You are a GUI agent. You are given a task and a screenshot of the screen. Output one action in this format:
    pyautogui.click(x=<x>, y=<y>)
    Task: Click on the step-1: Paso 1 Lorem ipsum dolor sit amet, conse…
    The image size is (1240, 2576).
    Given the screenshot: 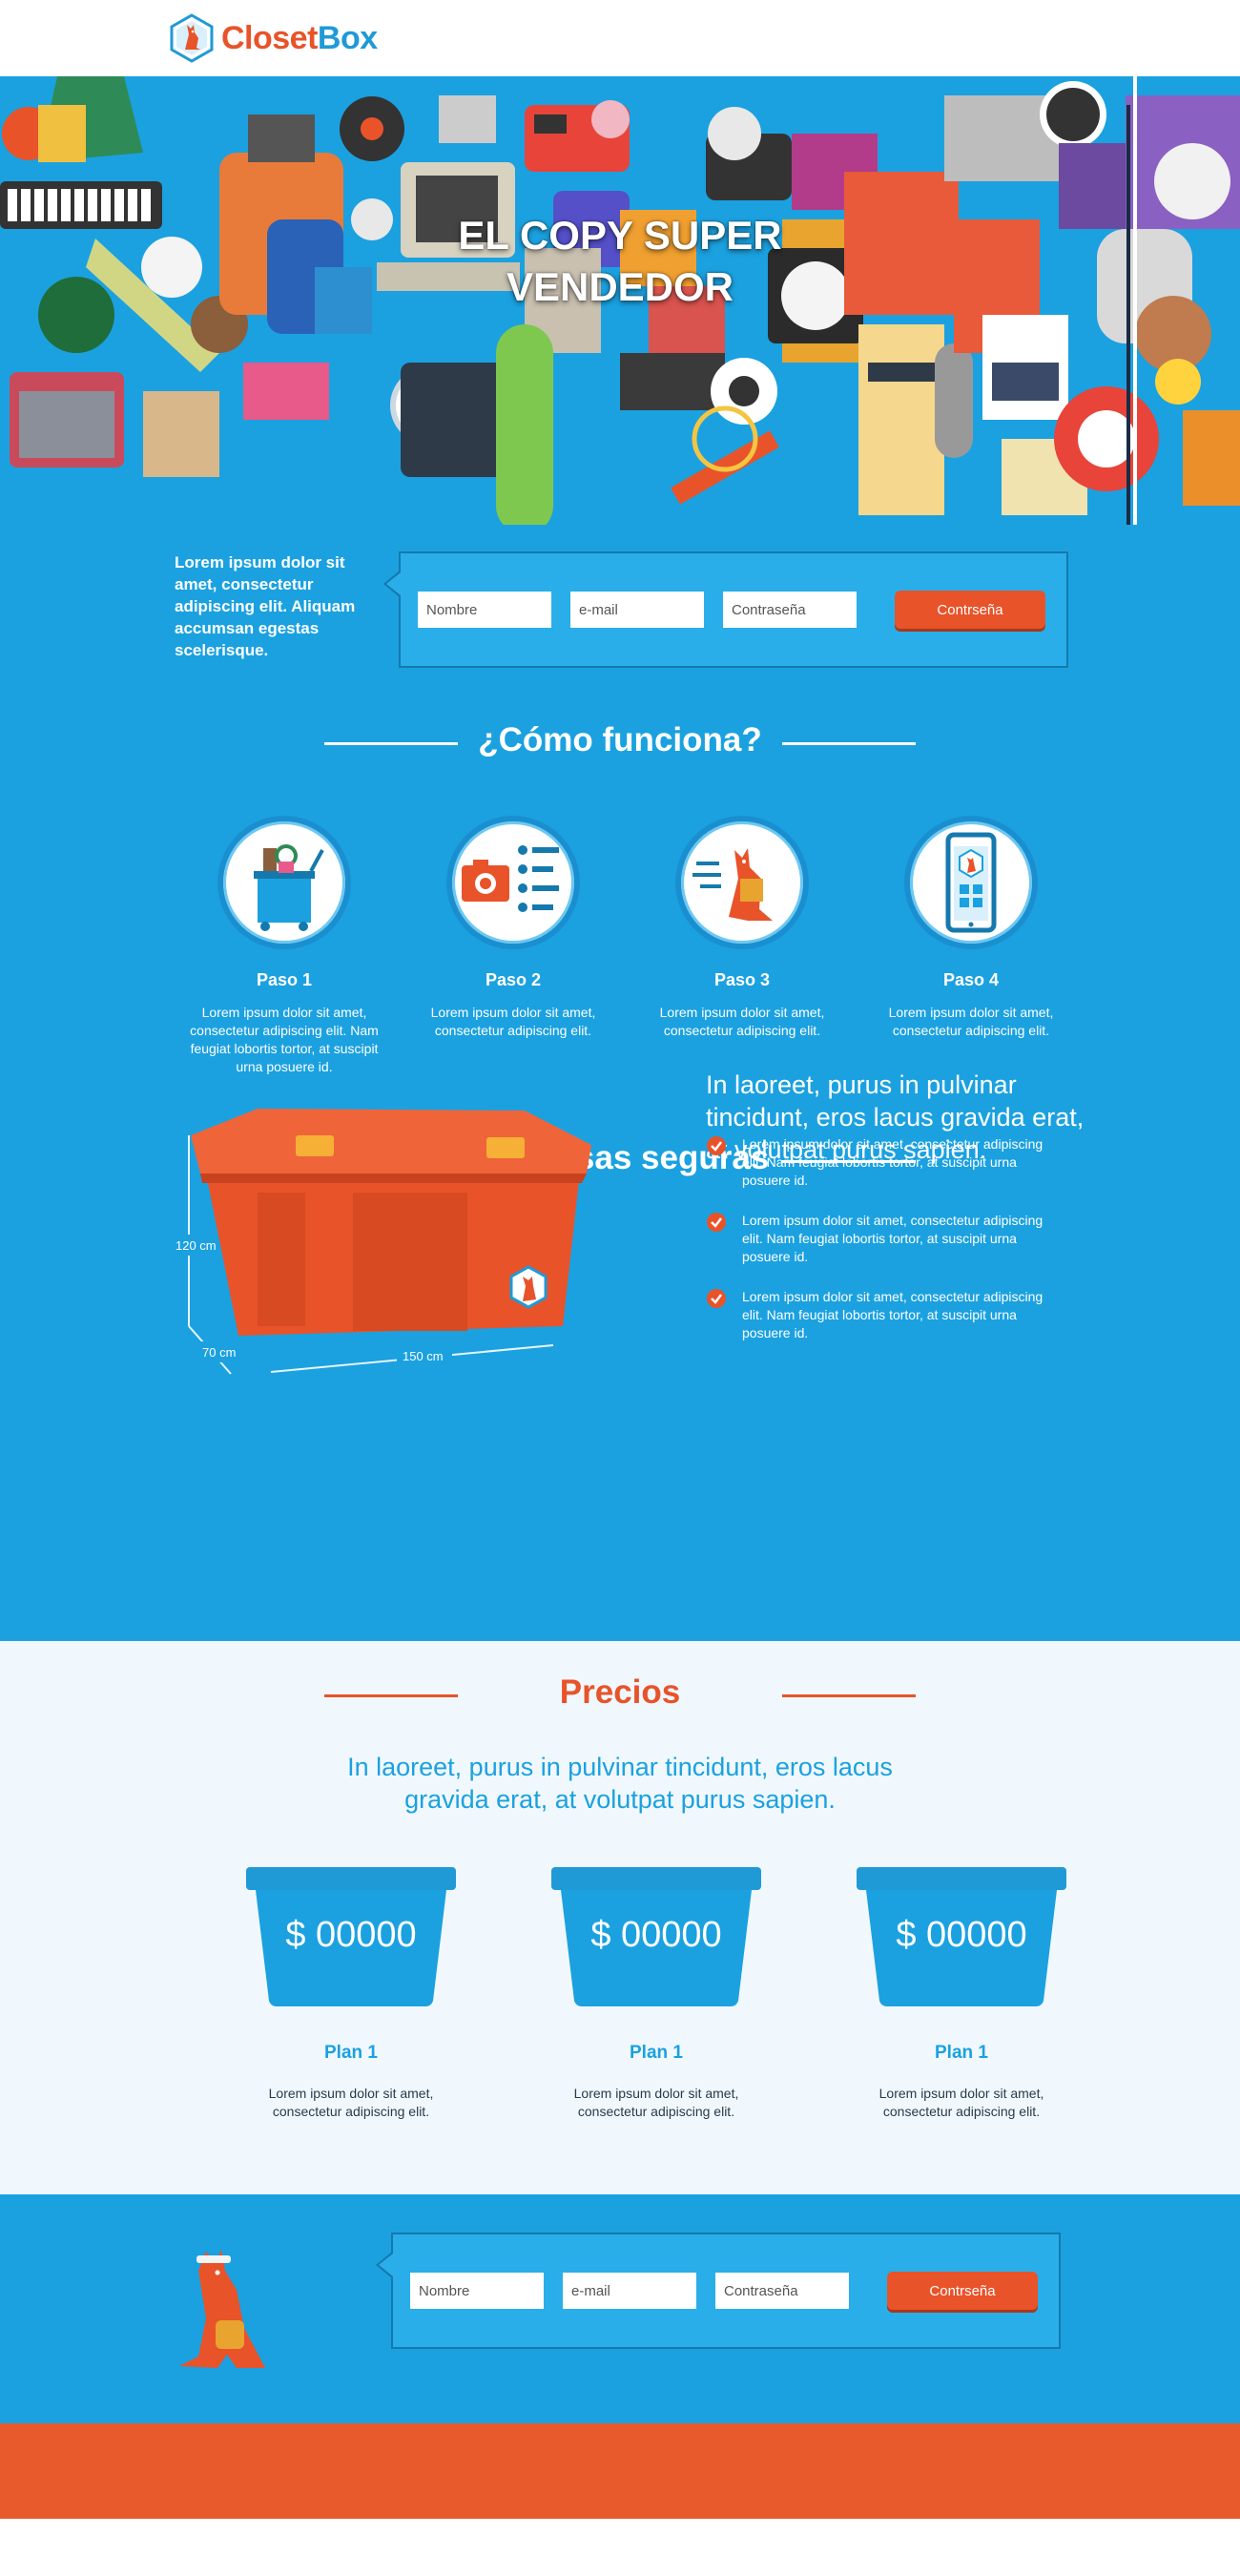 What is the action you would take?
    pyautogui.click(x=284, y=946)
    